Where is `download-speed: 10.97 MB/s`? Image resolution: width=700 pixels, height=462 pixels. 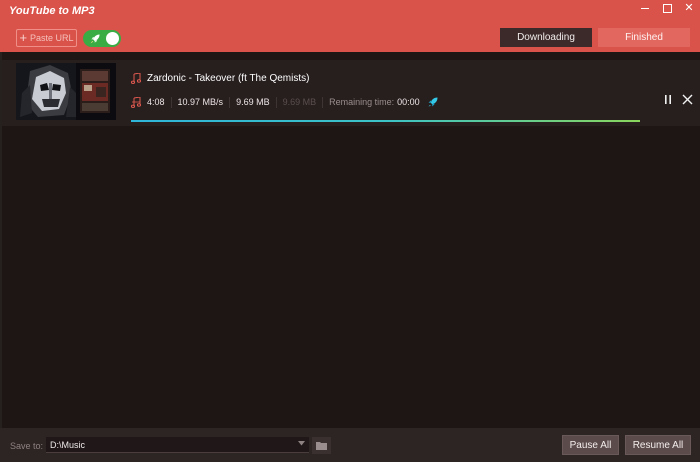
download-speed: 10.97 MB/s is located at coordinates (201, 102).